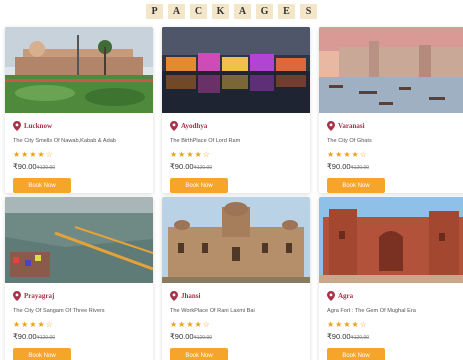 Image resolution: width=463 pixels, height=360 pixels. Describe the element at coordinates (79, 240) in the screenshot. I see `package-image-prayagraj` at that location.